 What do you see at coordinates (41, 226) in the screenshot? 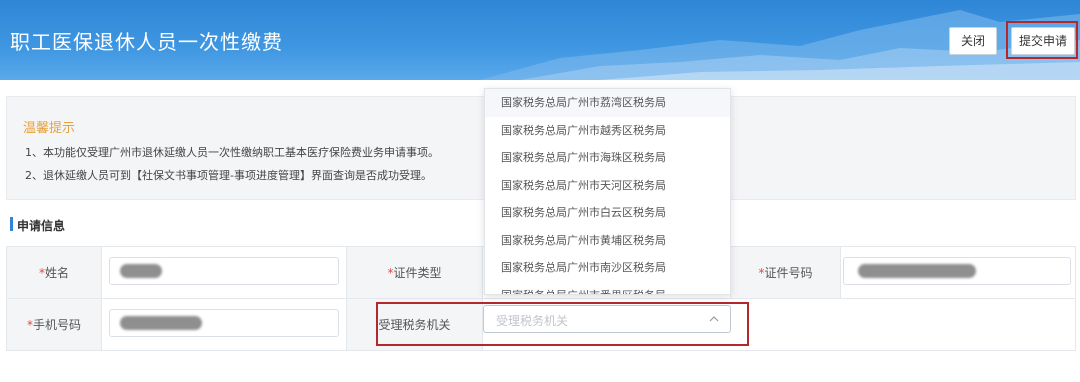
I see `section-title: 申请信息` at bounding box center [41, 226].